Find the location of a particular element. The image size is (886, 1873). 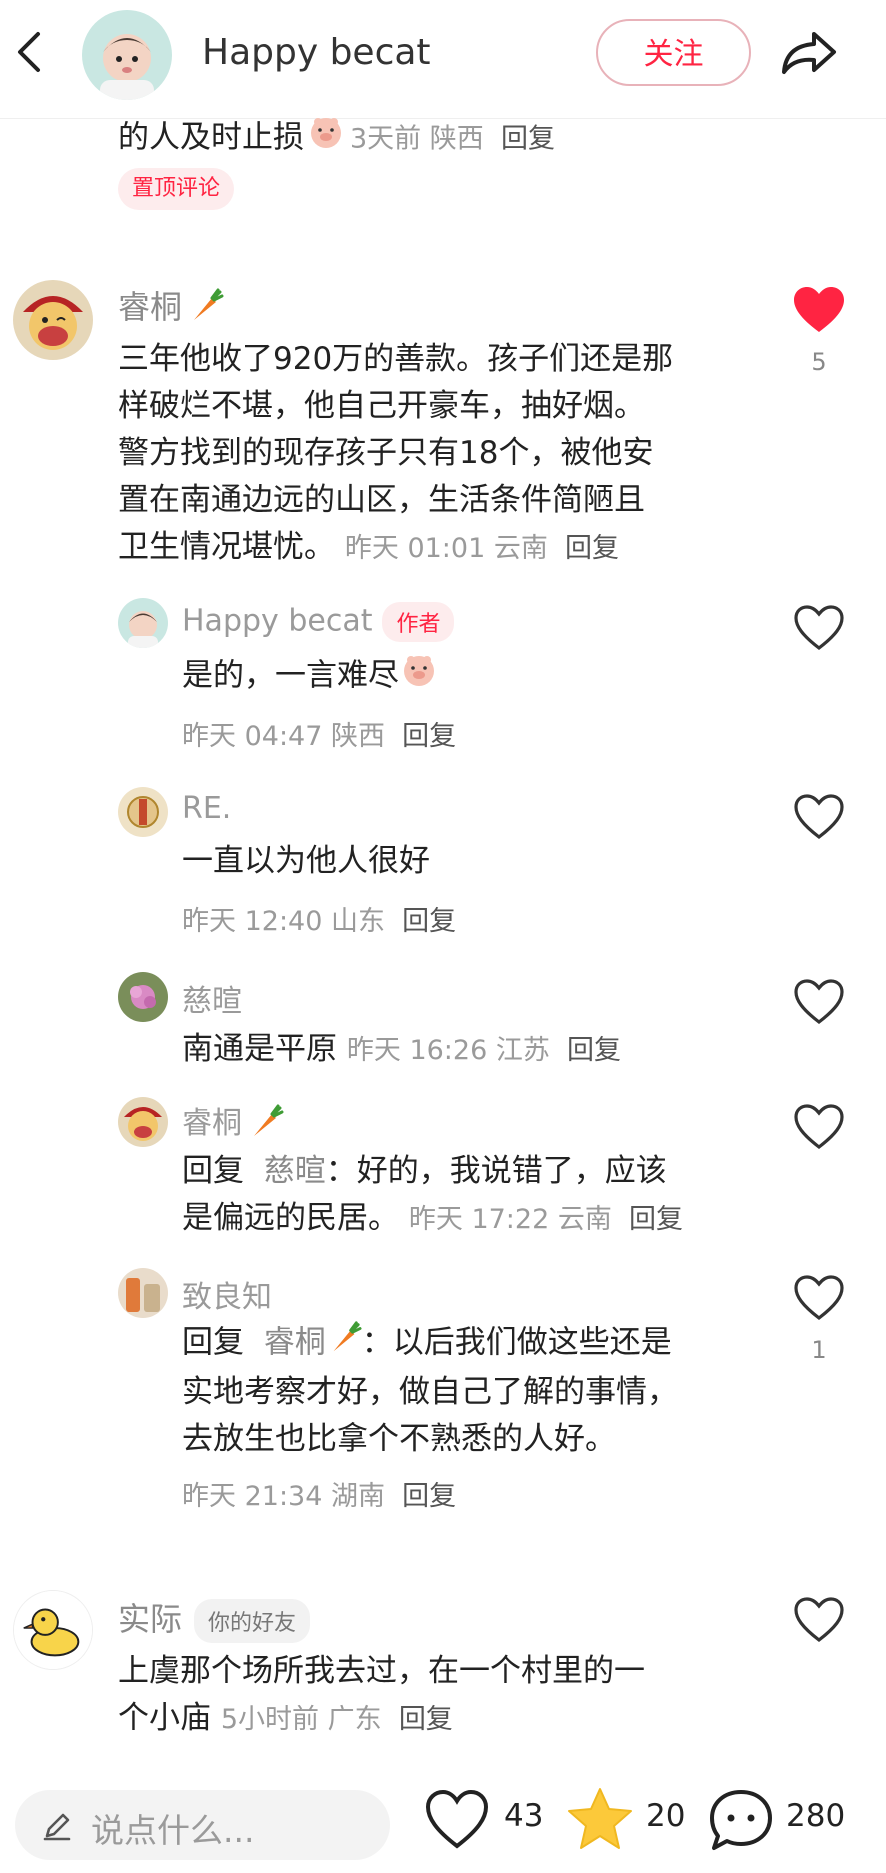

back-arrow-icon is located at coordinates (30, 52).